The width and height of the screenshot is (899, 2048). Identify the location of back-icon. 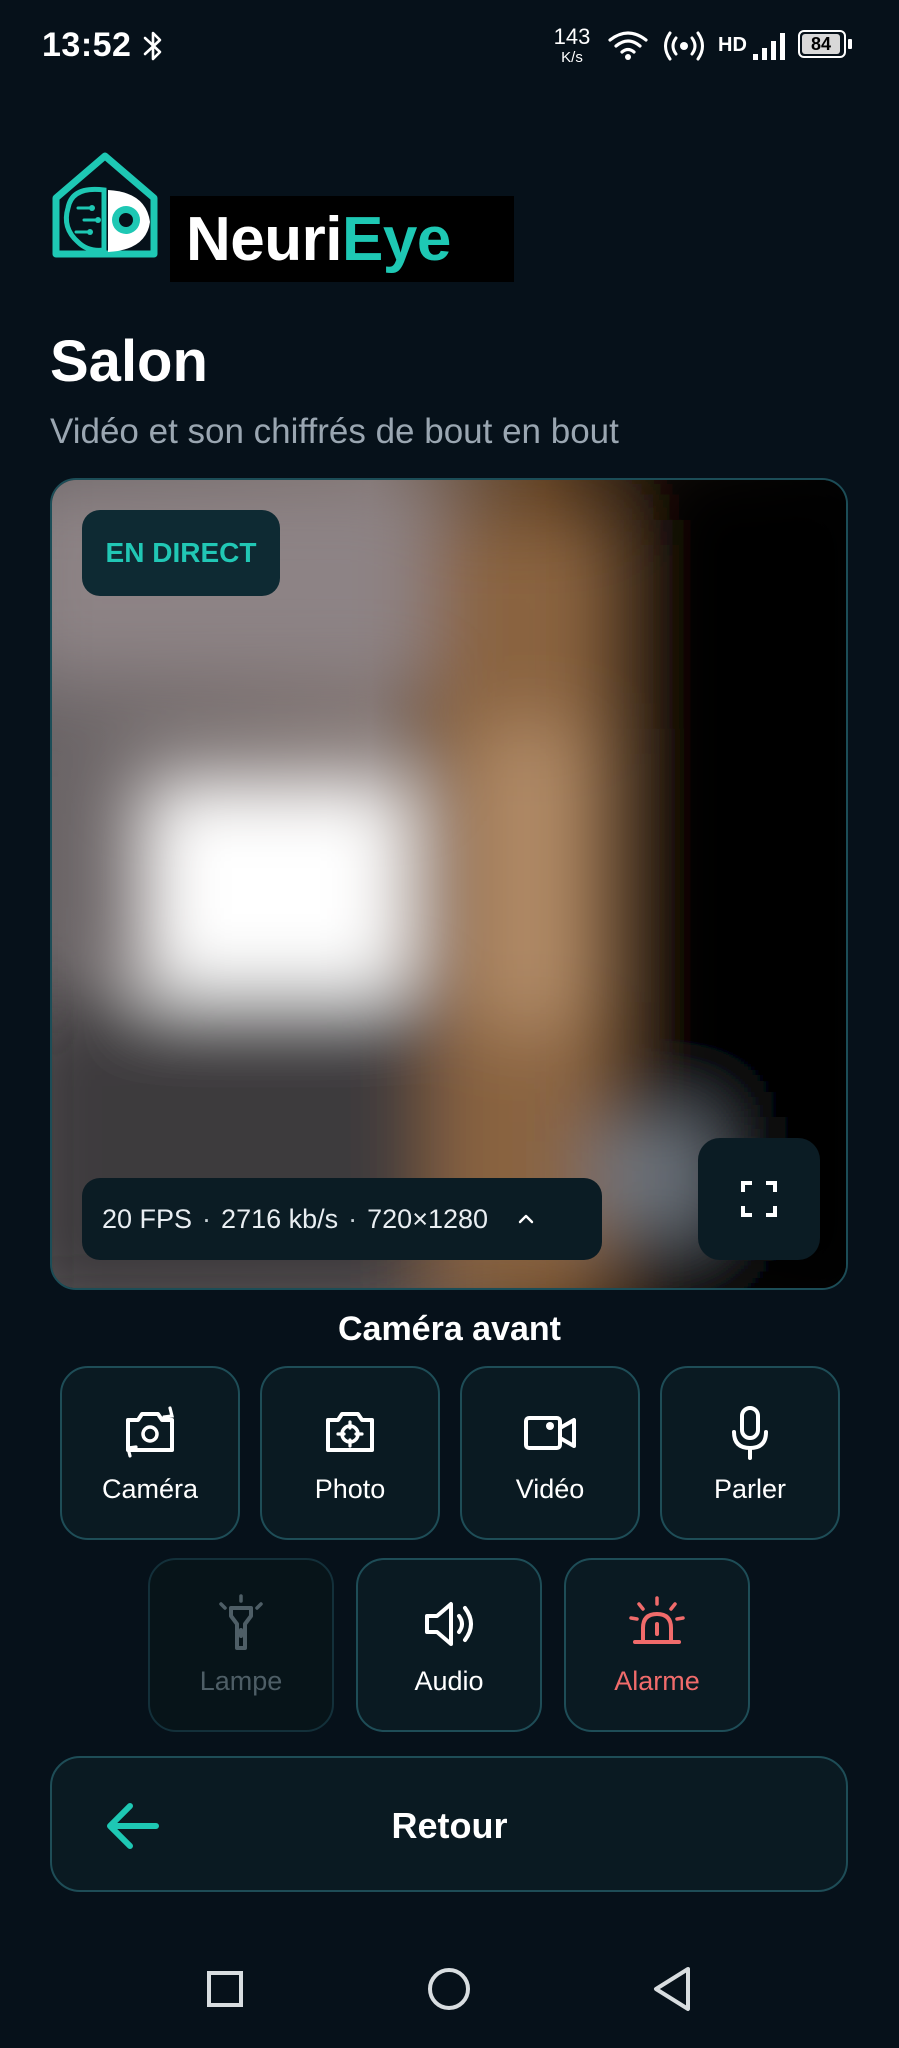
(672, 1989).